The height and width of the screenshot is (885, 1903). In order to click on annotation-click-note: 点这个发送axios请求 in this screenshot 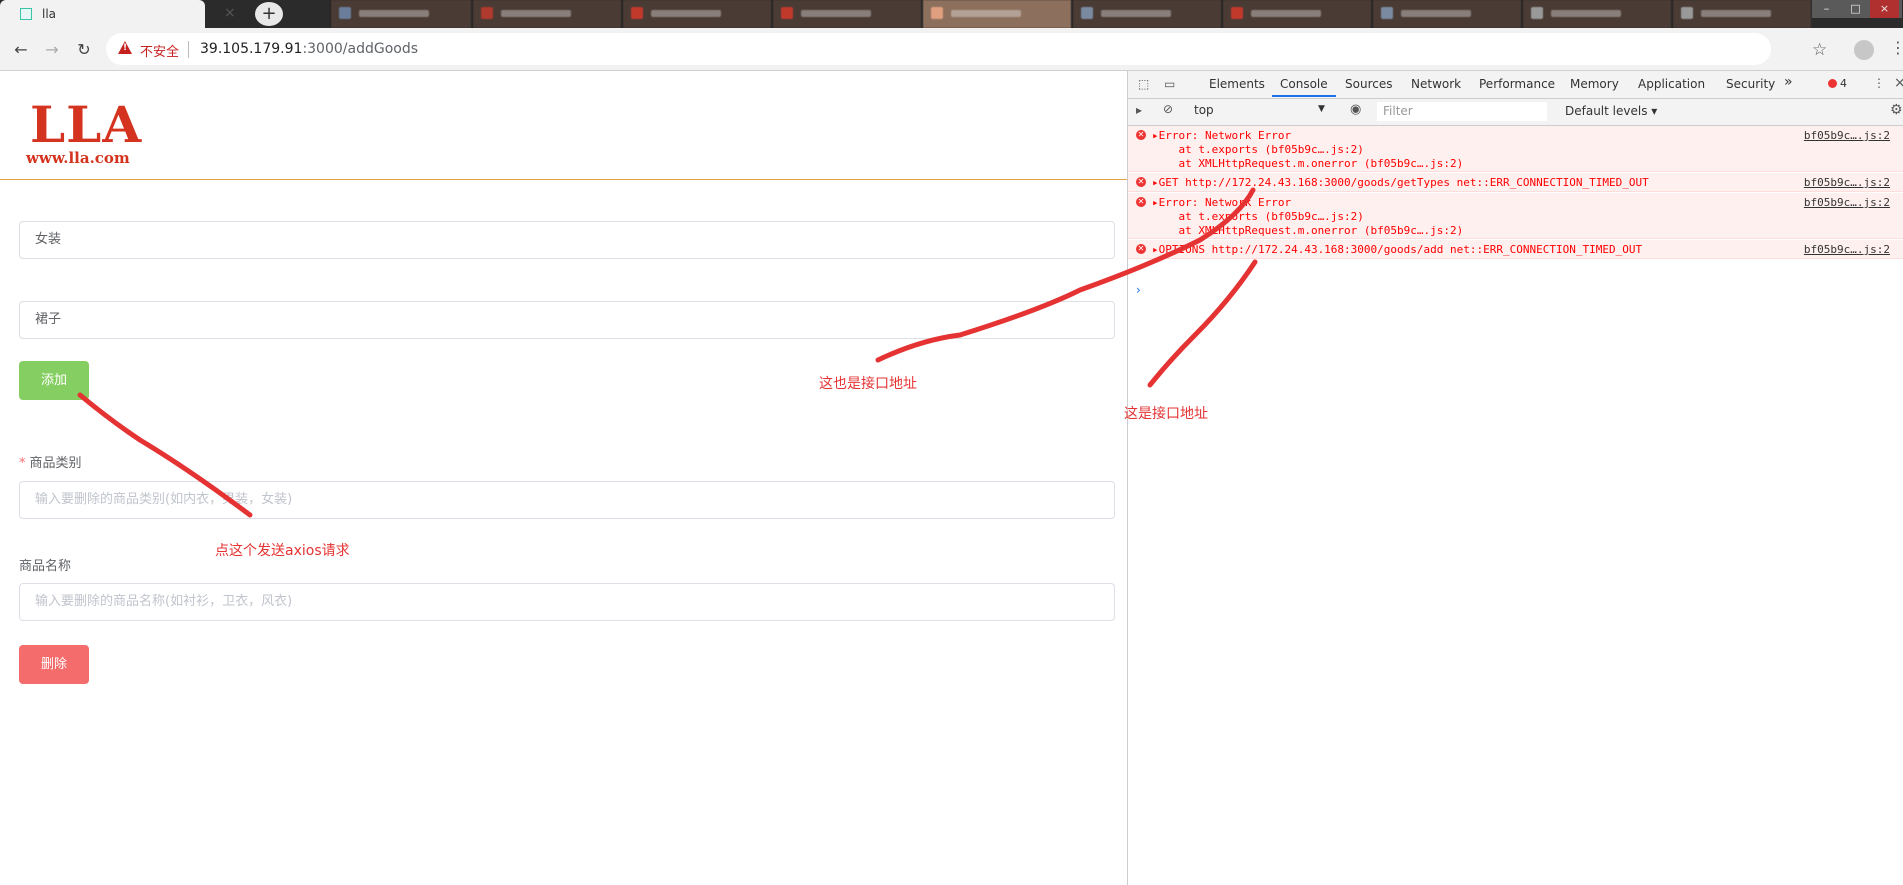, I will do `click(282, 551)`.